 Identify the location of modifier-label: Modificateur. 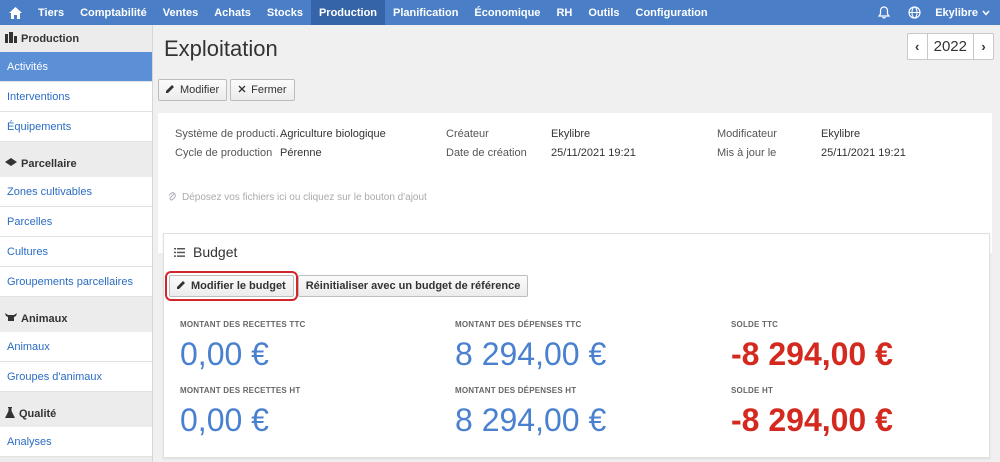
(747, 134).